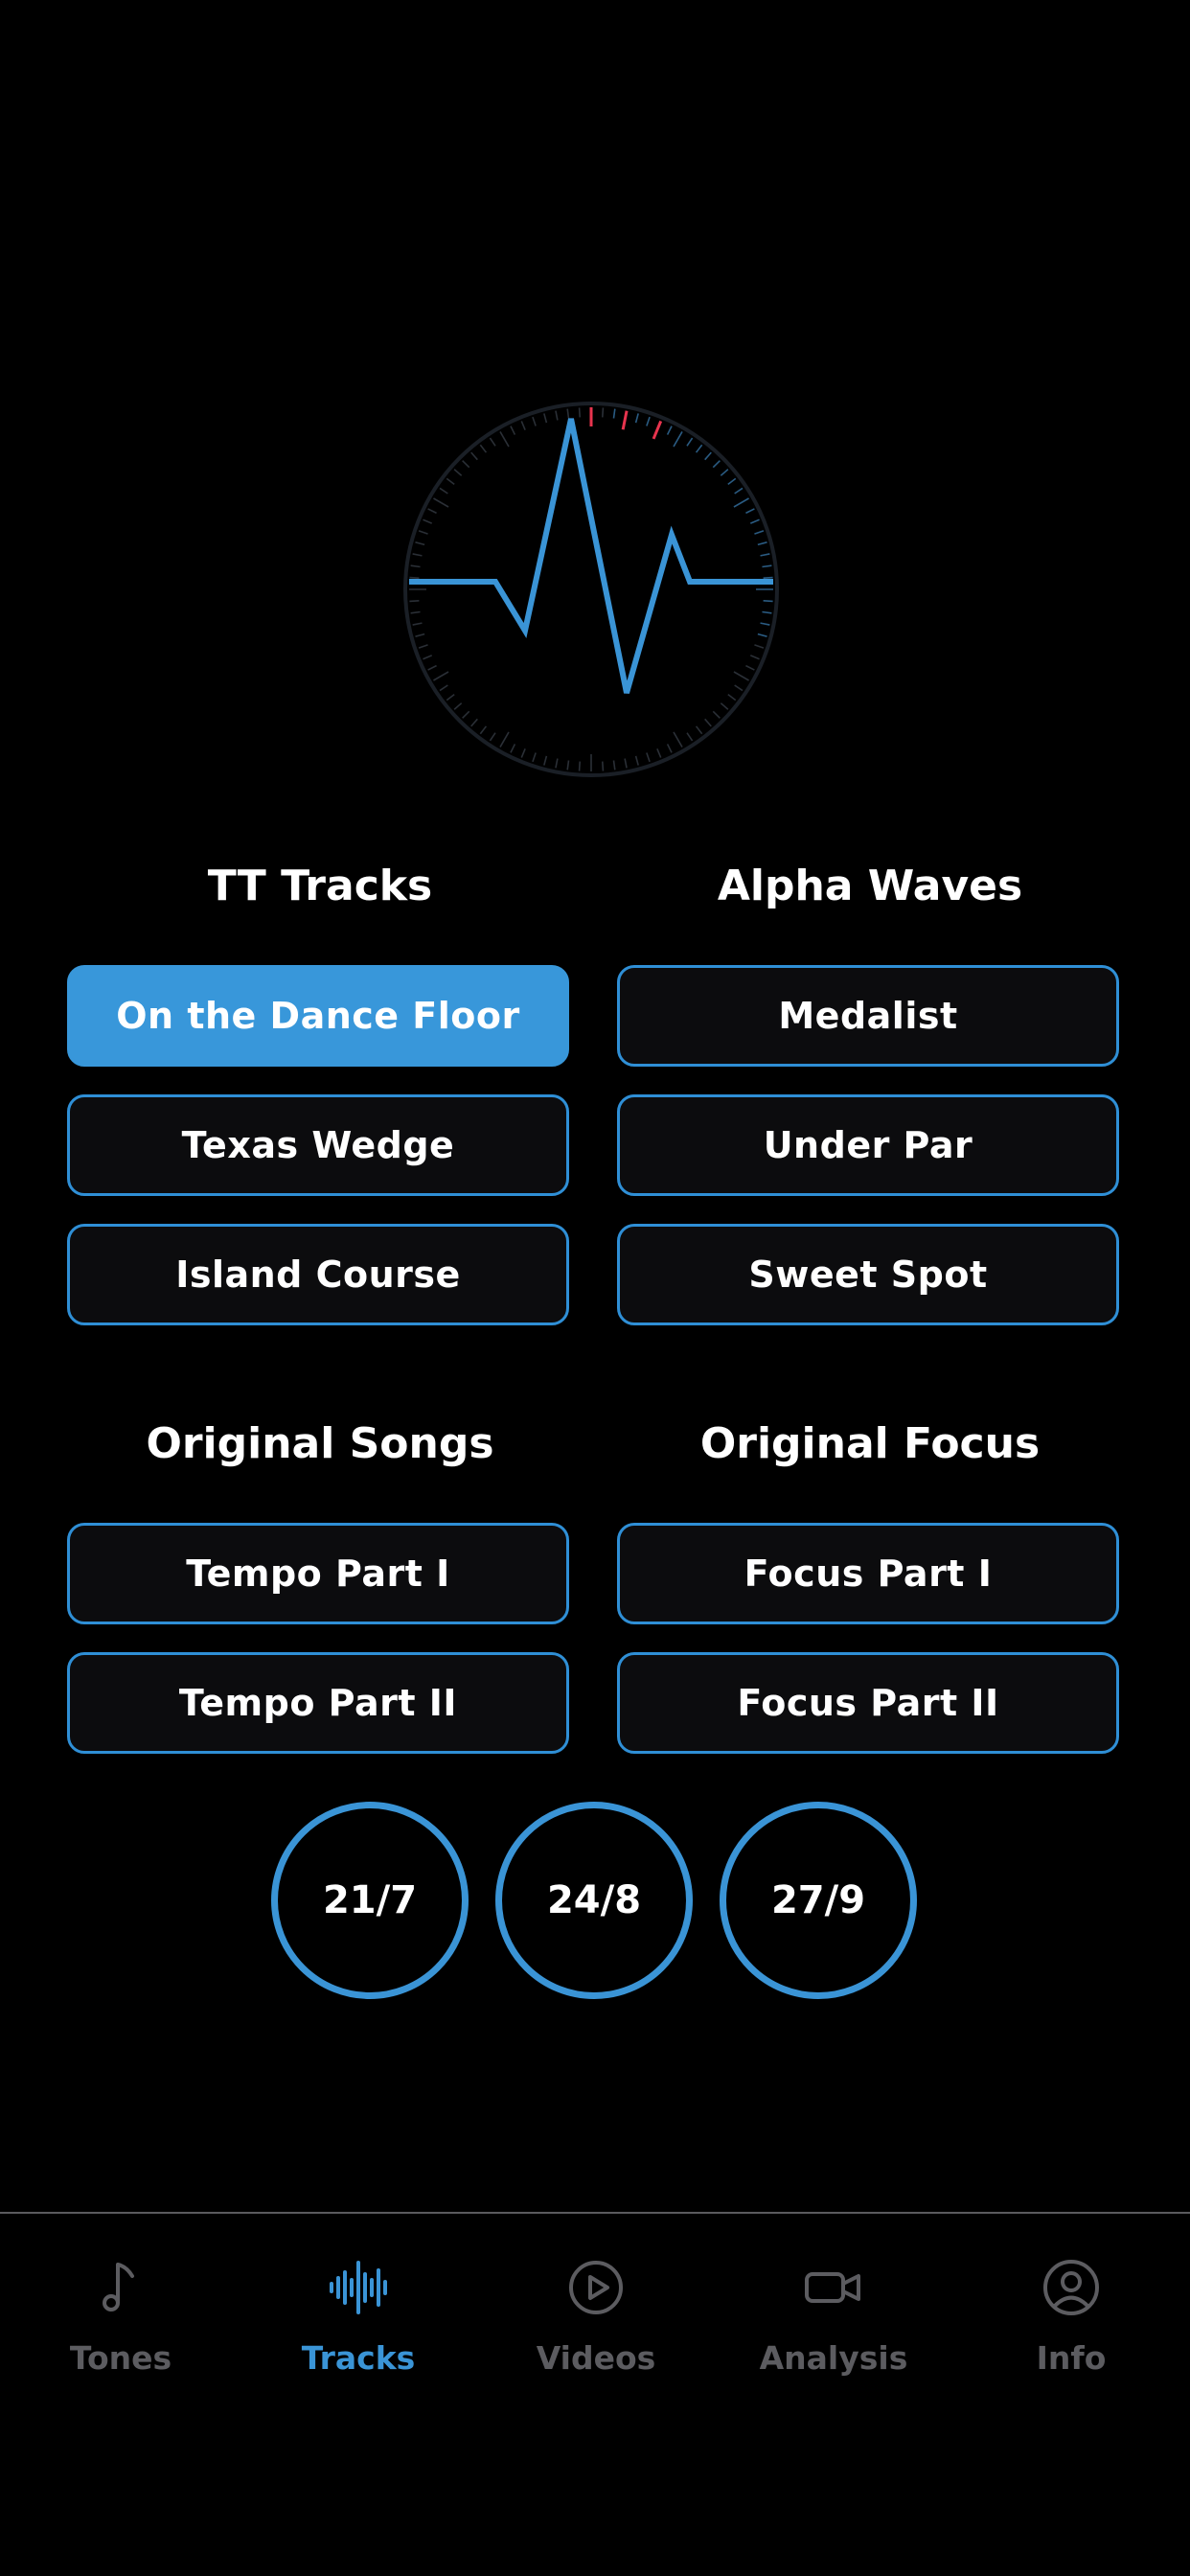 The width and height of the screenshot is (1190, 2576). I want to click on track-button-island-course: Island Course, so click(318, 1274).